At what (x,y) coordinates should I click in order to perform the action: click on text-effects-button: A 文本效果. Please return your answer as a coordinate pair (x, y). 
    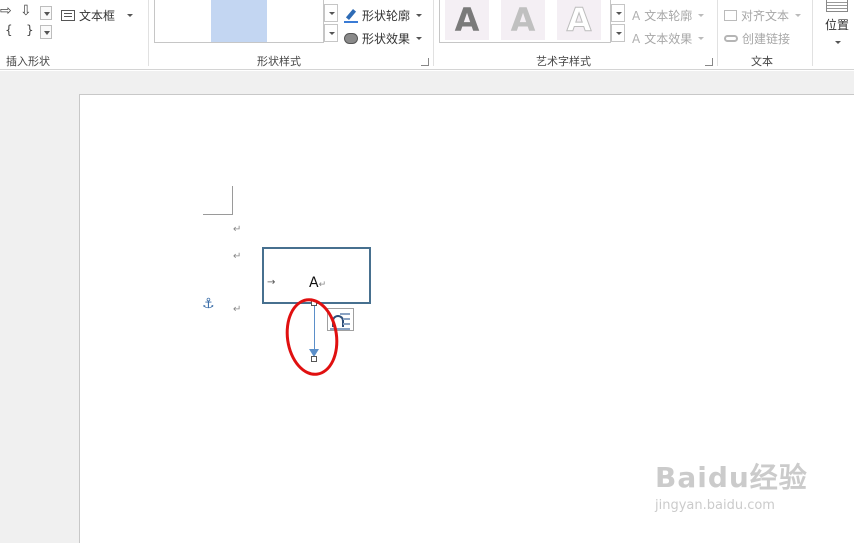
    Looking at the image, I should click on (668, 38).